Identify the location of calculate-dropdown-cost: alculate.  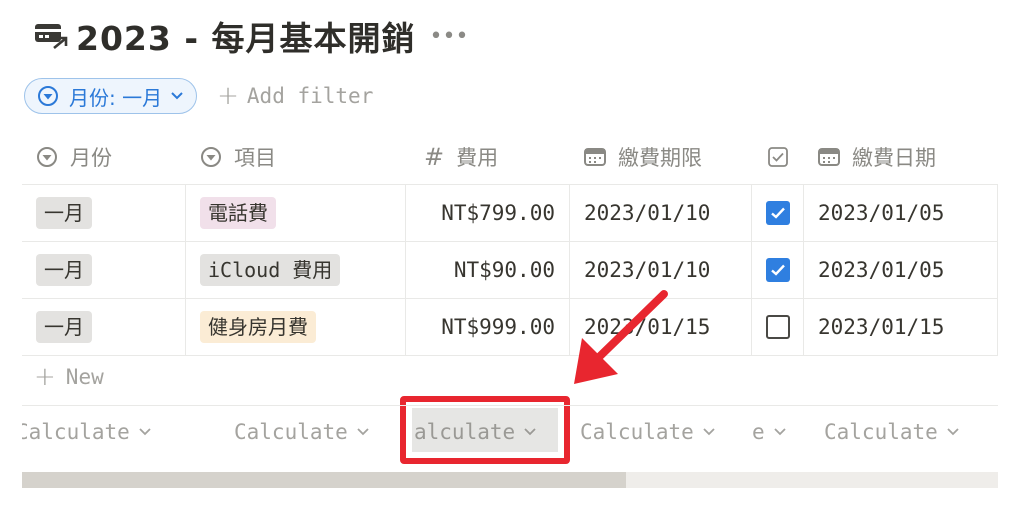
(475, 432).